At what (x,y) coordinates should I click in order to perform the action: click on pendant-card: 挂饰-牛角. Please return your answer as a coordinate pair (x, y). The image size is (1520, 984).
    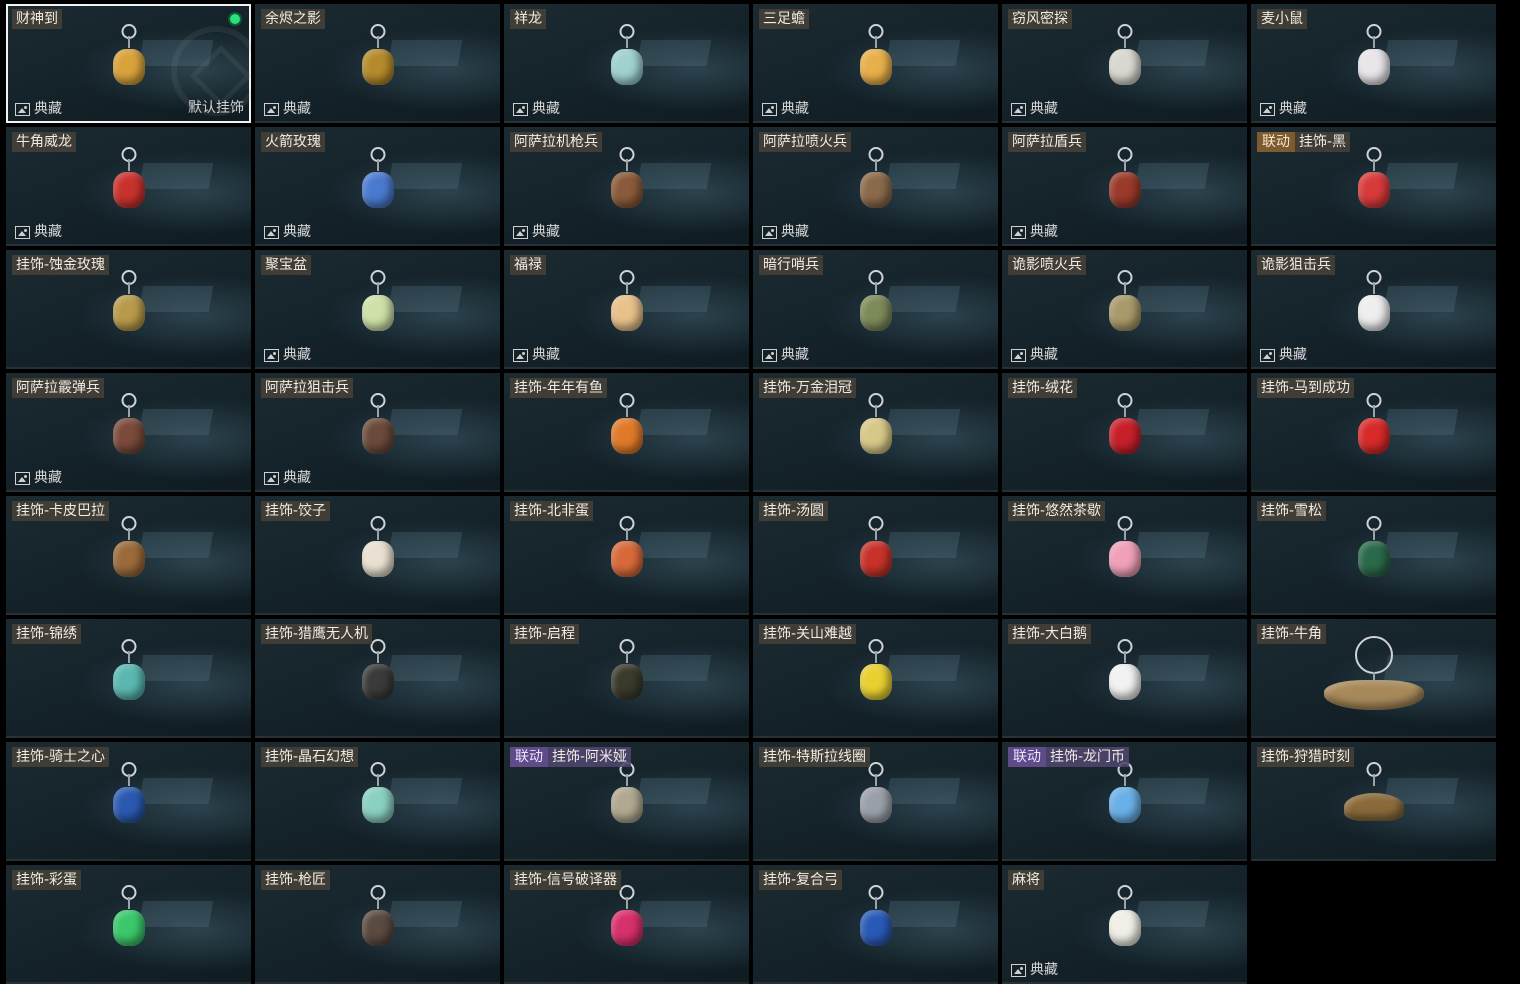
    Looking at the image, I should click on (1373, 678).